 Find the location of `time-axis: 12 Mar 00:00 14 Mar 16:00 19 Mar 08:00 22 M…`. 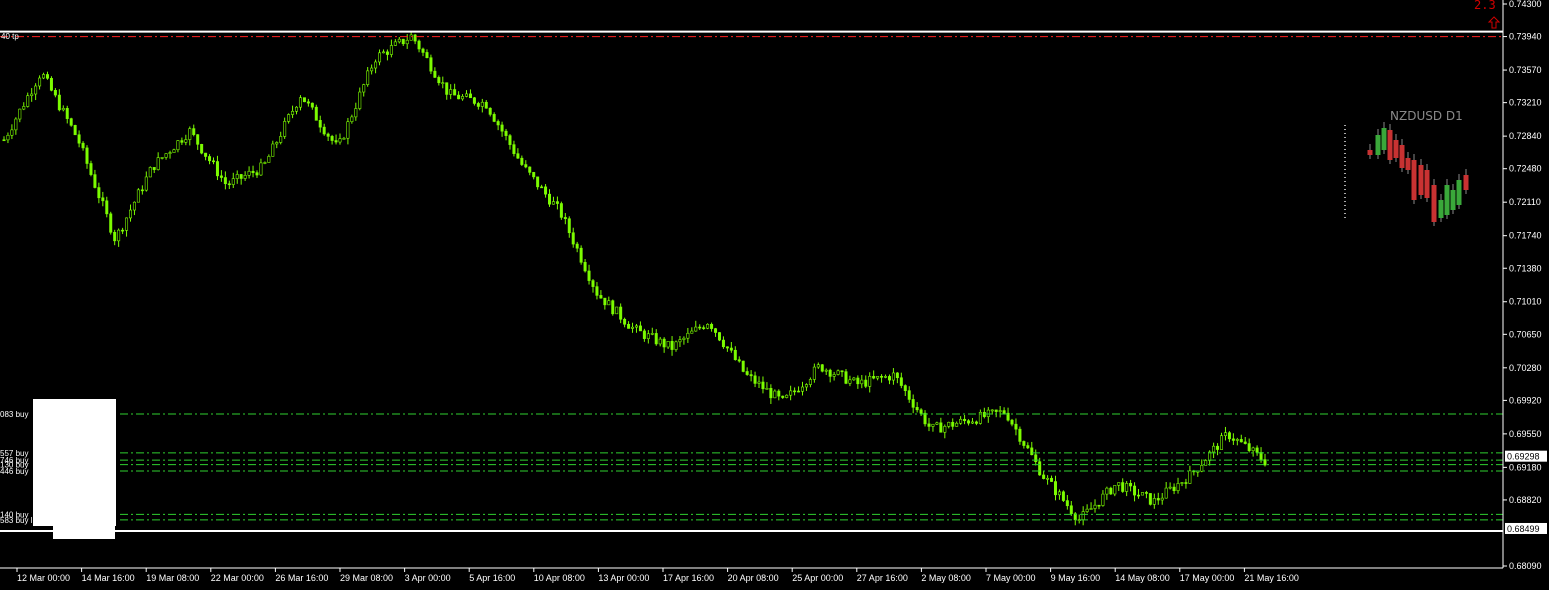

time-axis: 12 Mar 00:00 14 Mar 16:00 19 Mar 08:00 22 M… is located at coordinates (657, 575).